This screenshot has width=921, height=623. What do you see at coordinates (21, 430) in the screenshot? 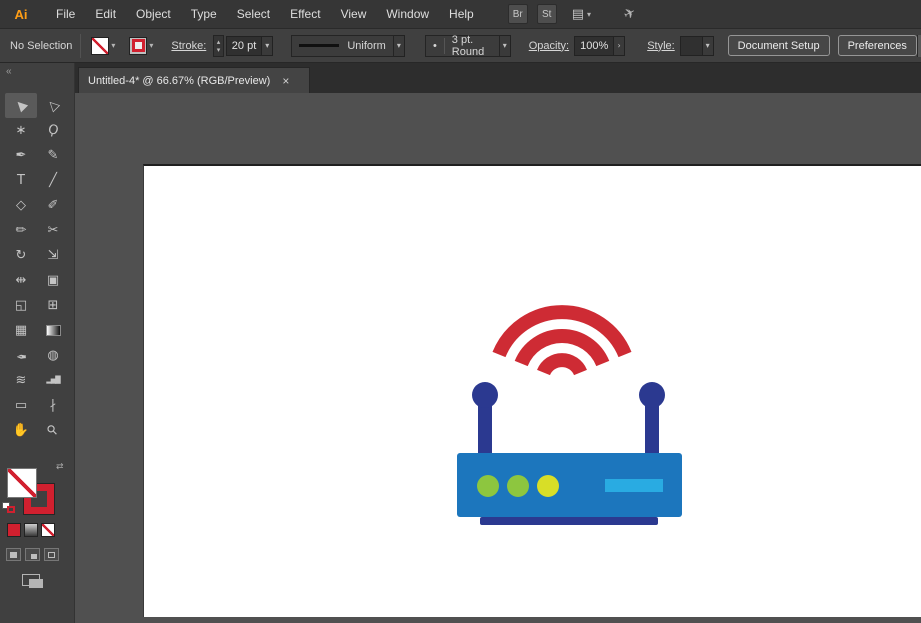
I see `hand-tool: ✋` at bounding box center [21, 430].